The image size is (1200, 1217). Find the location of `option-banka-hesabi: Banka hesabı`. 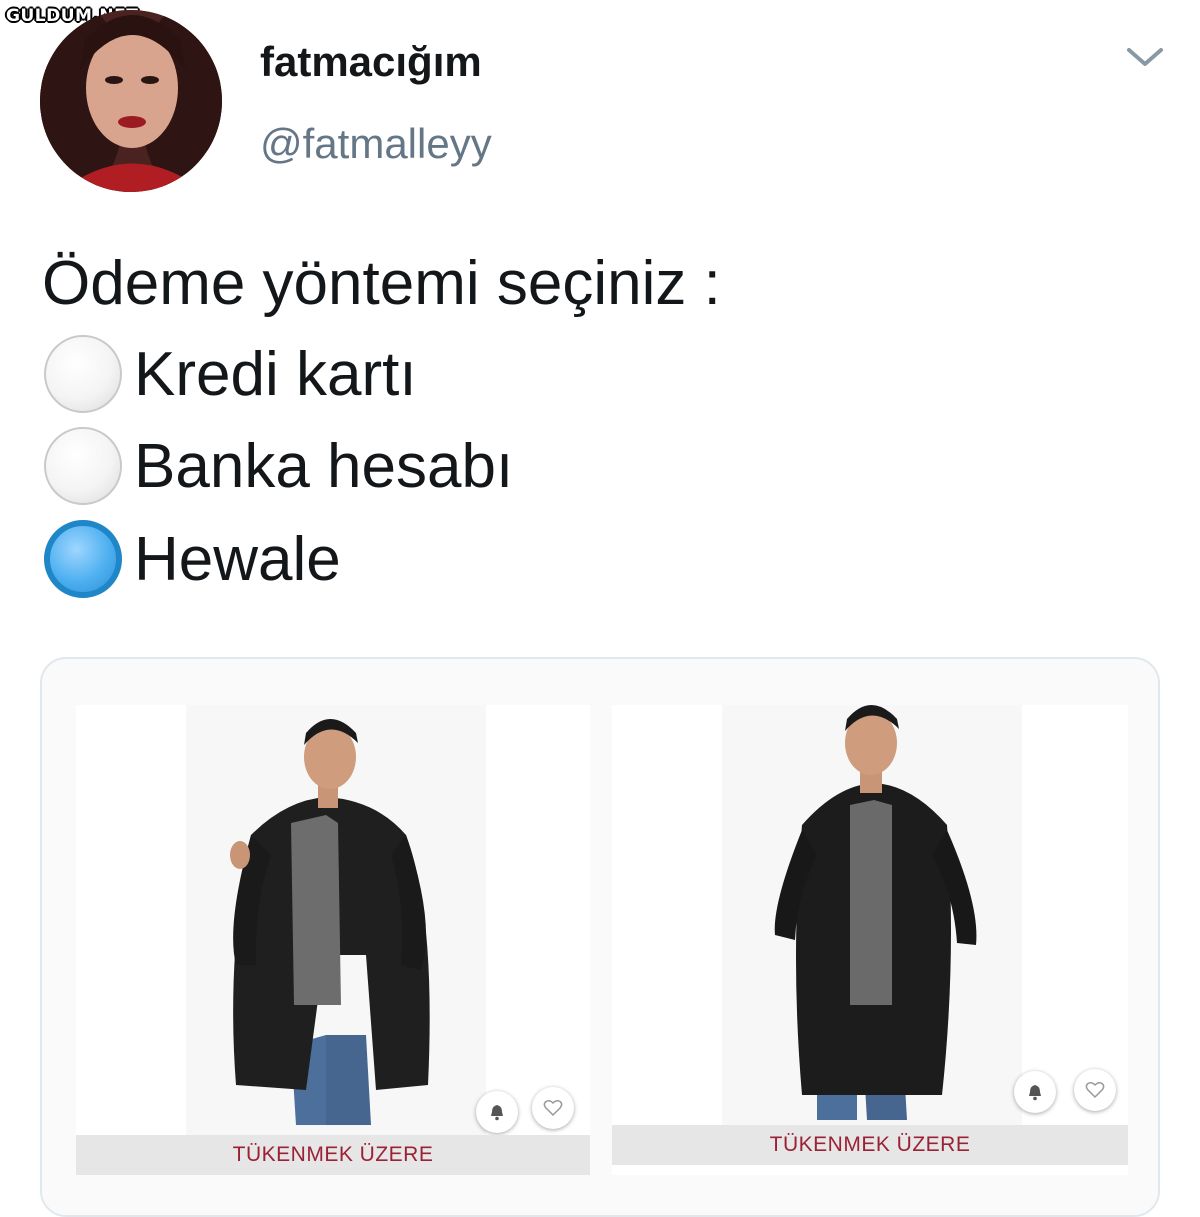

option-banka-hesabi: Banka hesabı is located at coordinates (278, 466).